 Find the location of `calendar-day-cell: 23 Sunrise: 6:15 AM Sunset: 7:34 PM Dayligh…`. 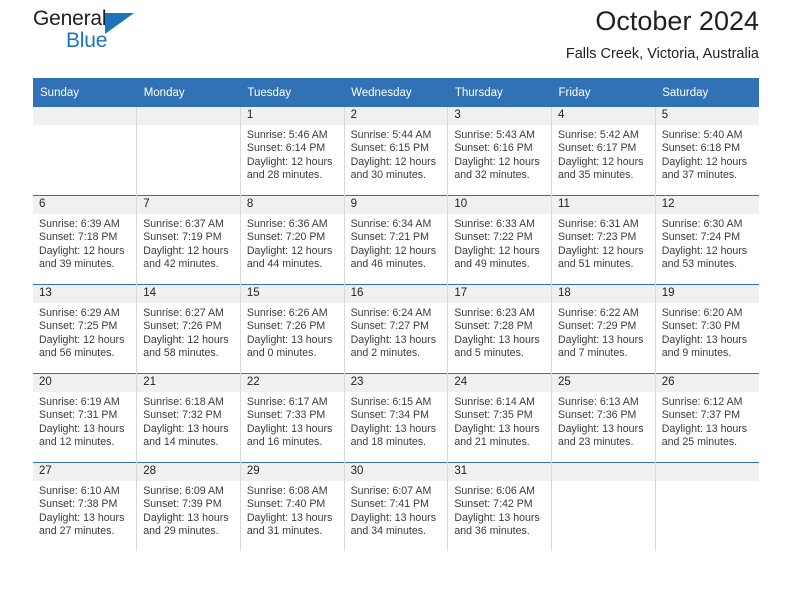

calendar-day-cell: 23 Sunrise: 6:15 AM Sunset: 7:34 PM Dayligh… is located at coordinates (396, 418).